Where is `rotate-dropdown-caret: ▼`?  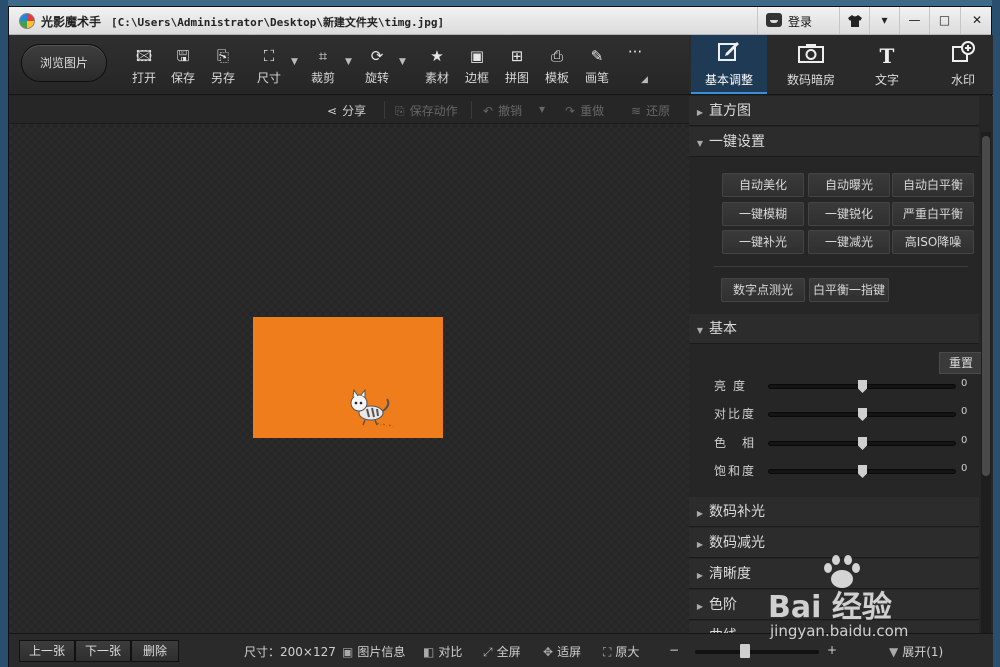
rotate-dropdown-caret: ▼ is located at coordinates (404, 62).